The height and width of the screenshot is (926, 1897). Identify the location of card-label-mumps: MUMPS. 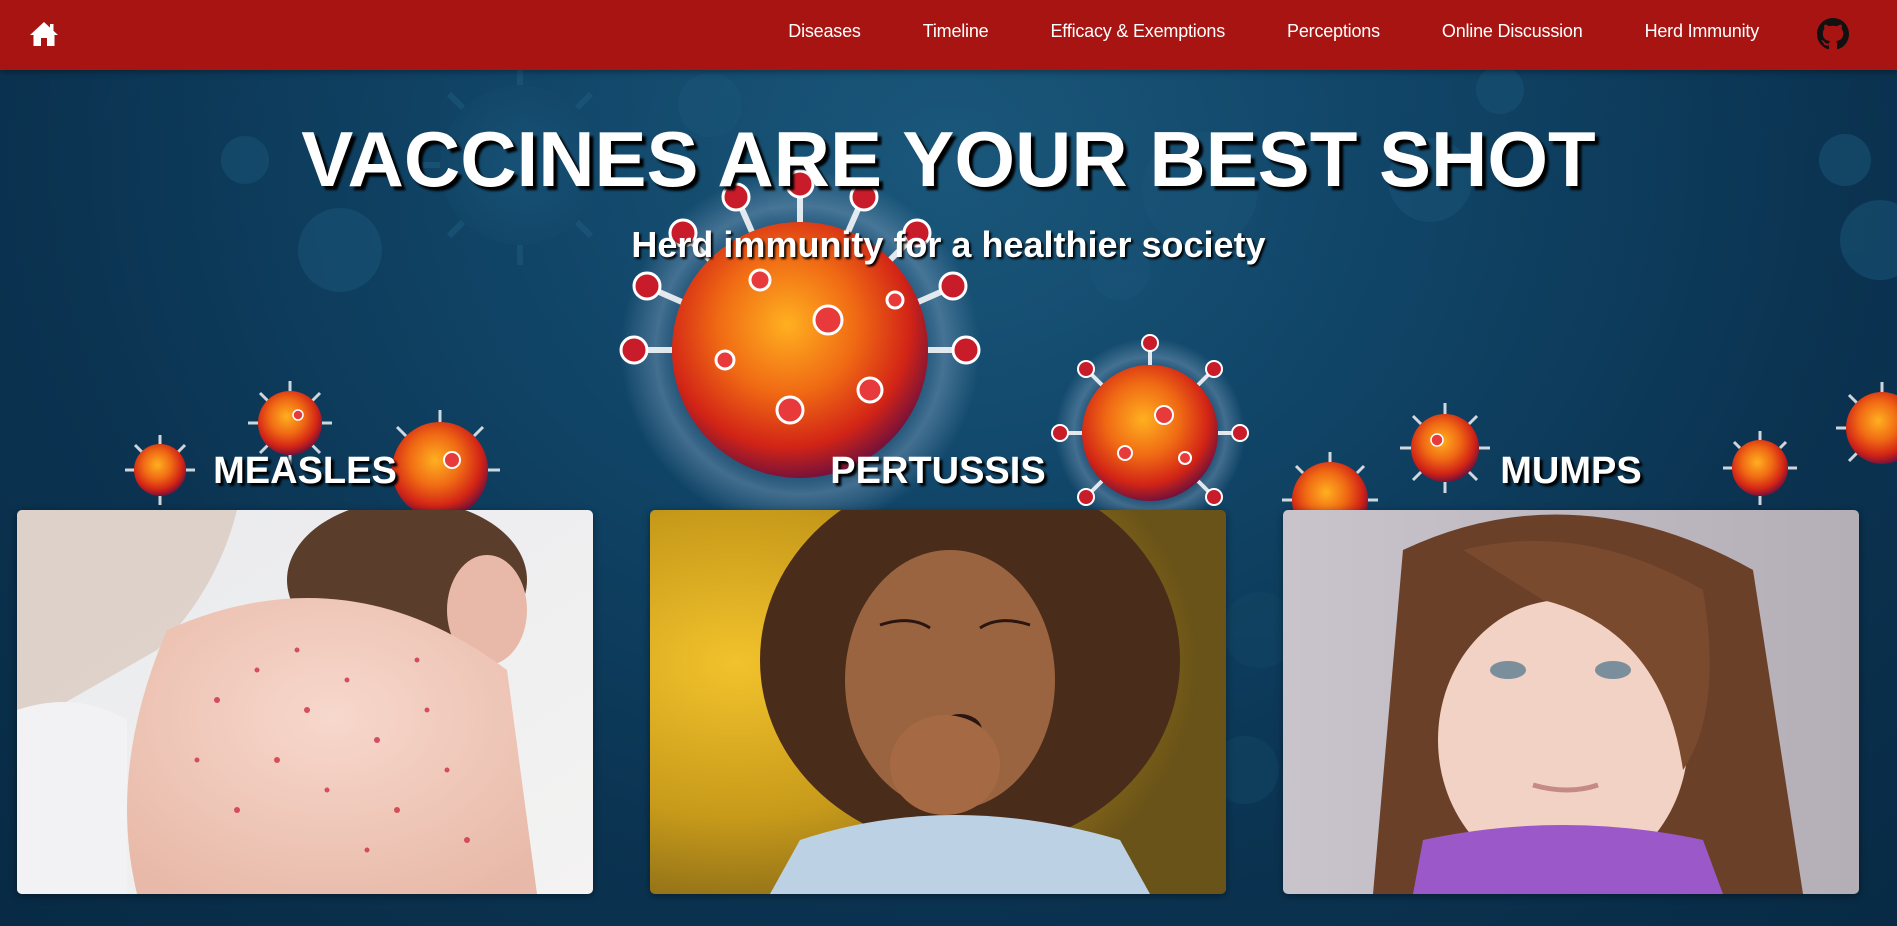
(1571, 471).